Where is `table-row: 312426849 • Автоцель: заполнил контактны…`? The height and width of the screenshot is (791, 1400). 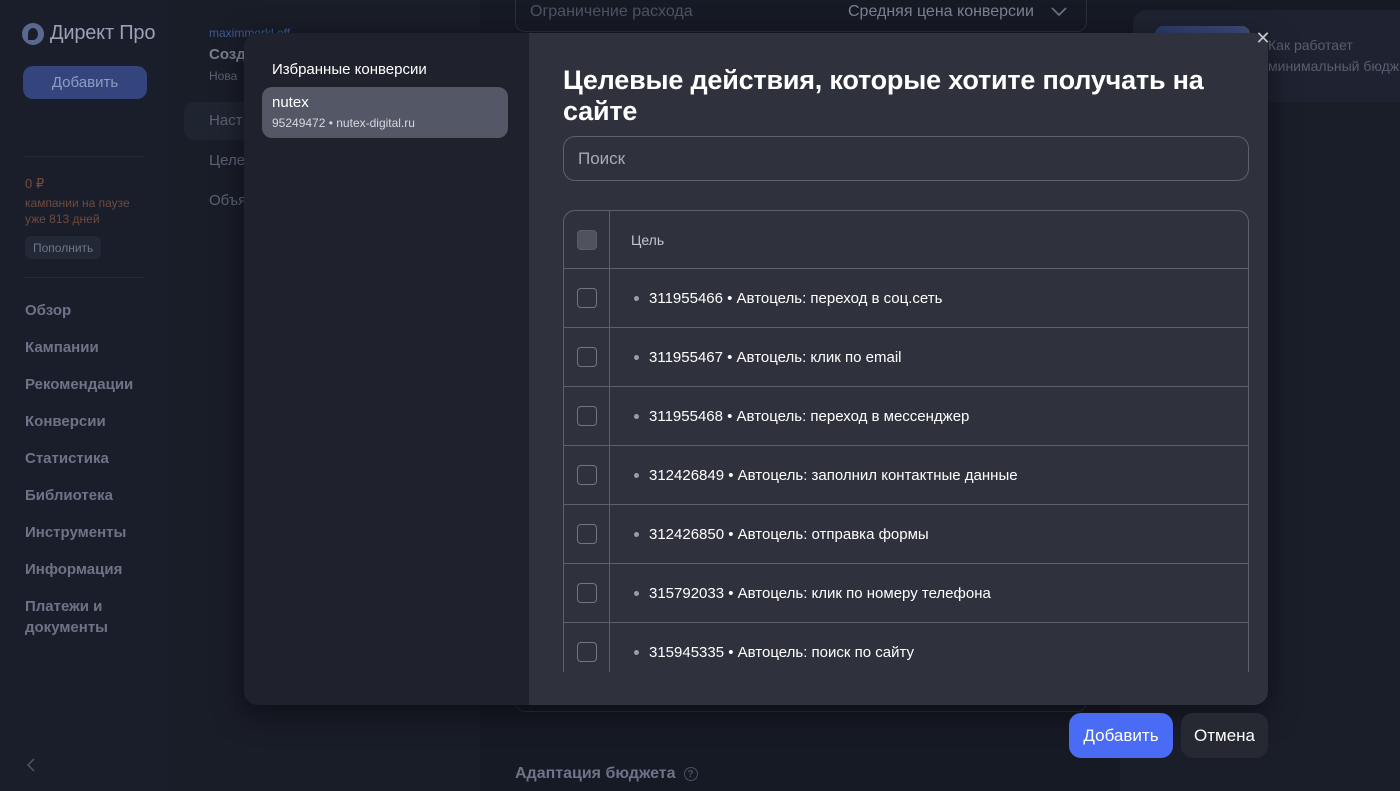 table-row: 312426849 • Автоцель: заполнил контактны… is located at coordinates (906, 475).